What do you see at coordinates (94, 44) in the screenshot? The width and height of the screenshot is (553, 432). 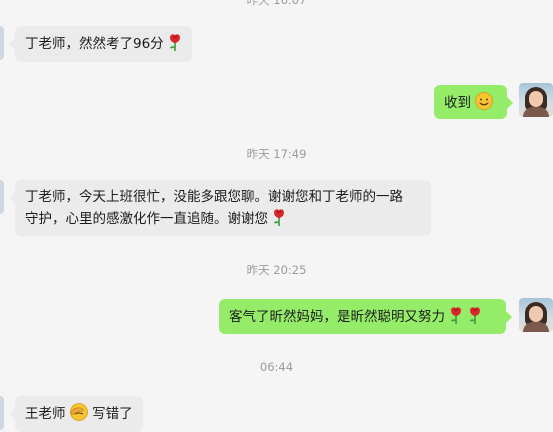 I see `message-text: 丁老师，然然考了96分` at bounding box center [94, 44].